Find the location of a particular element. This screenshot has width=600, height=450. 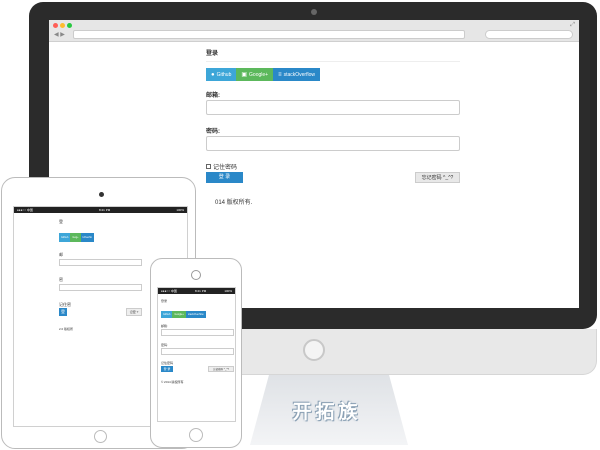

tablet-title: 登 is located at coordinates (61, 221).